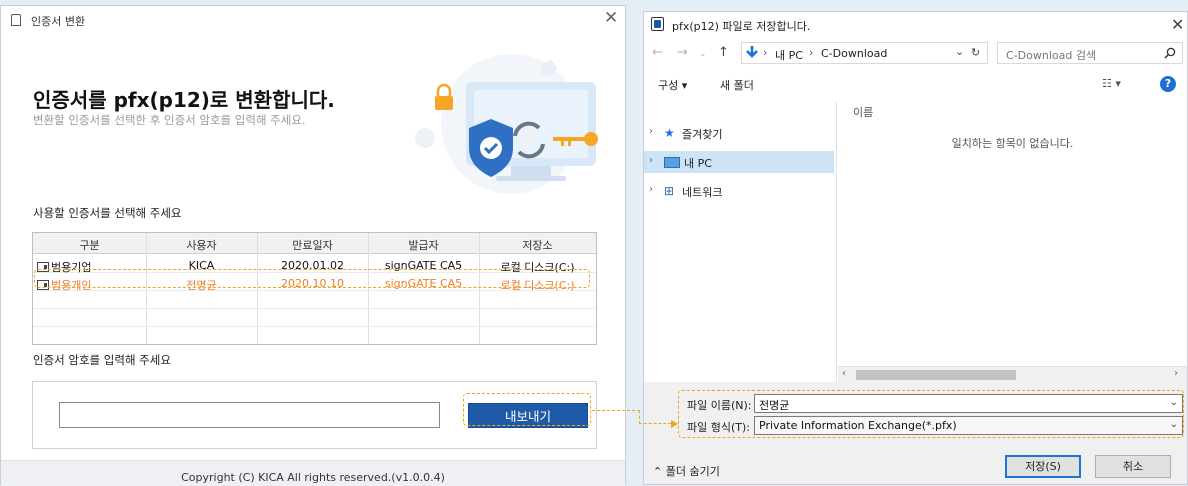 The height and width of the screenshot is (486, 1188). I want to click on password-label: 인증서 암호를 입력해 주세요, so click(102, 360).